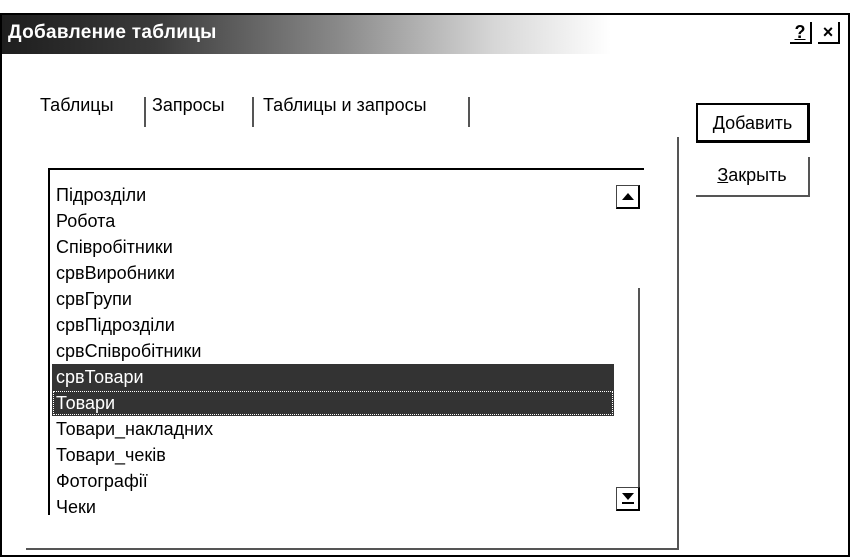 The width and height of the screenshot is (852, 559). What do you see at coordinates (333, 195) in the screenshot?
I see `list-item: Підрозділи` at bounding box center [333, 195].